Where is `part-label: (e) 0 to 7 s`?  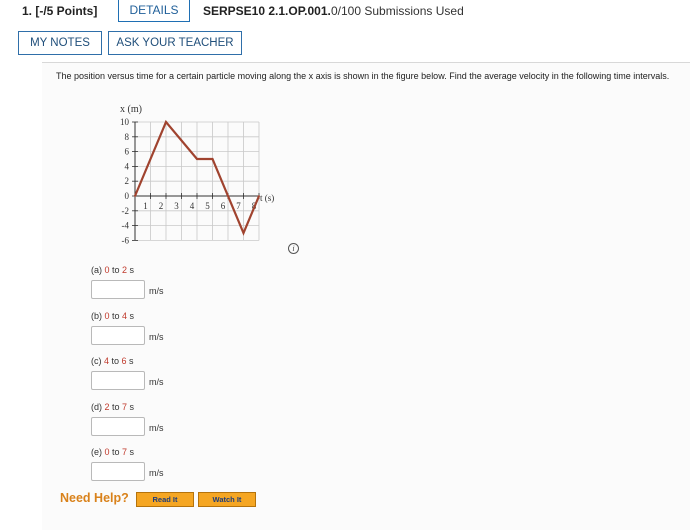 part-label: (e) 0 to 7 s is located at coordinates (191, 452).